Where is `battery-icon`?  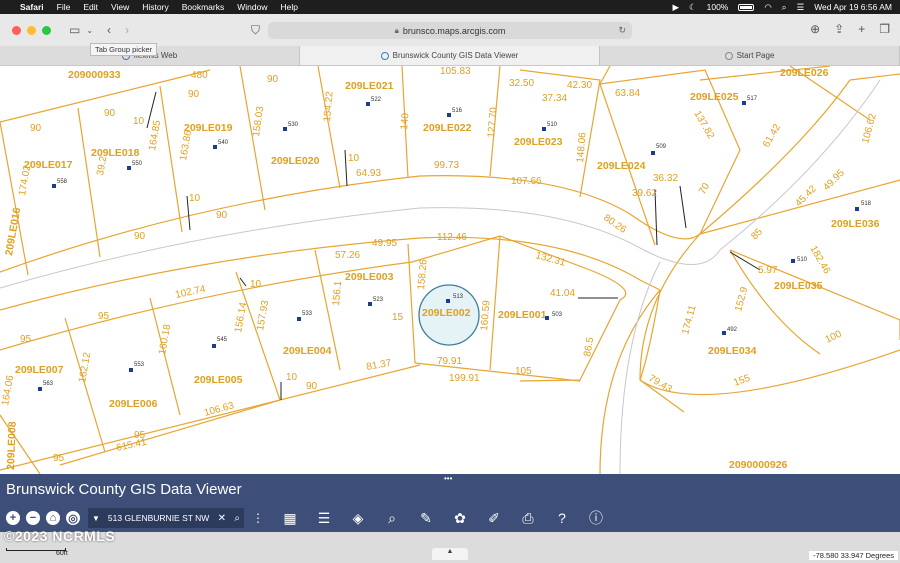
battery-icon is located at coordinates (746, 7).